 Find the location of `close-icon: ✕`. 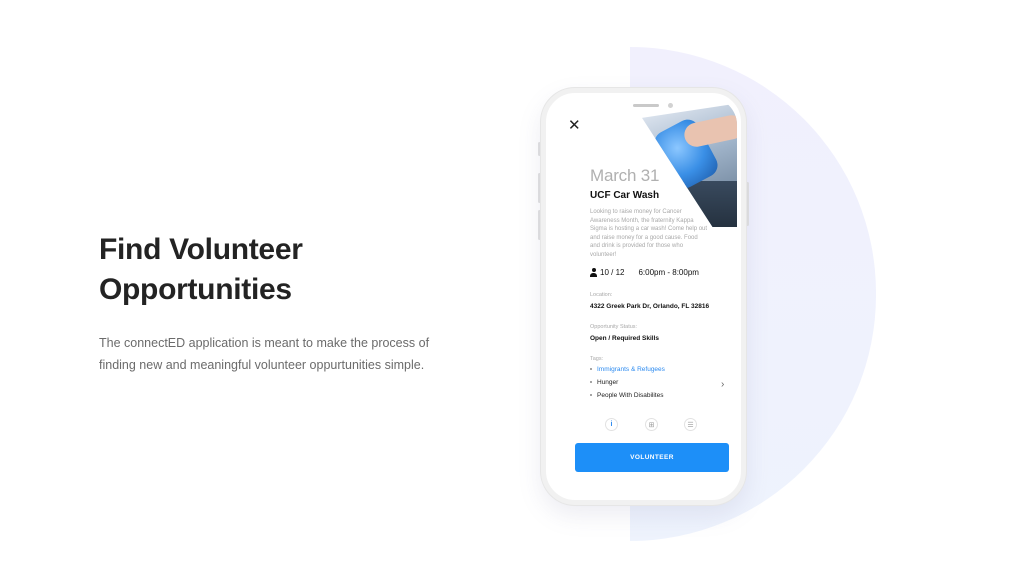

close-icon: ✕ is located at coordinates (574, 125).